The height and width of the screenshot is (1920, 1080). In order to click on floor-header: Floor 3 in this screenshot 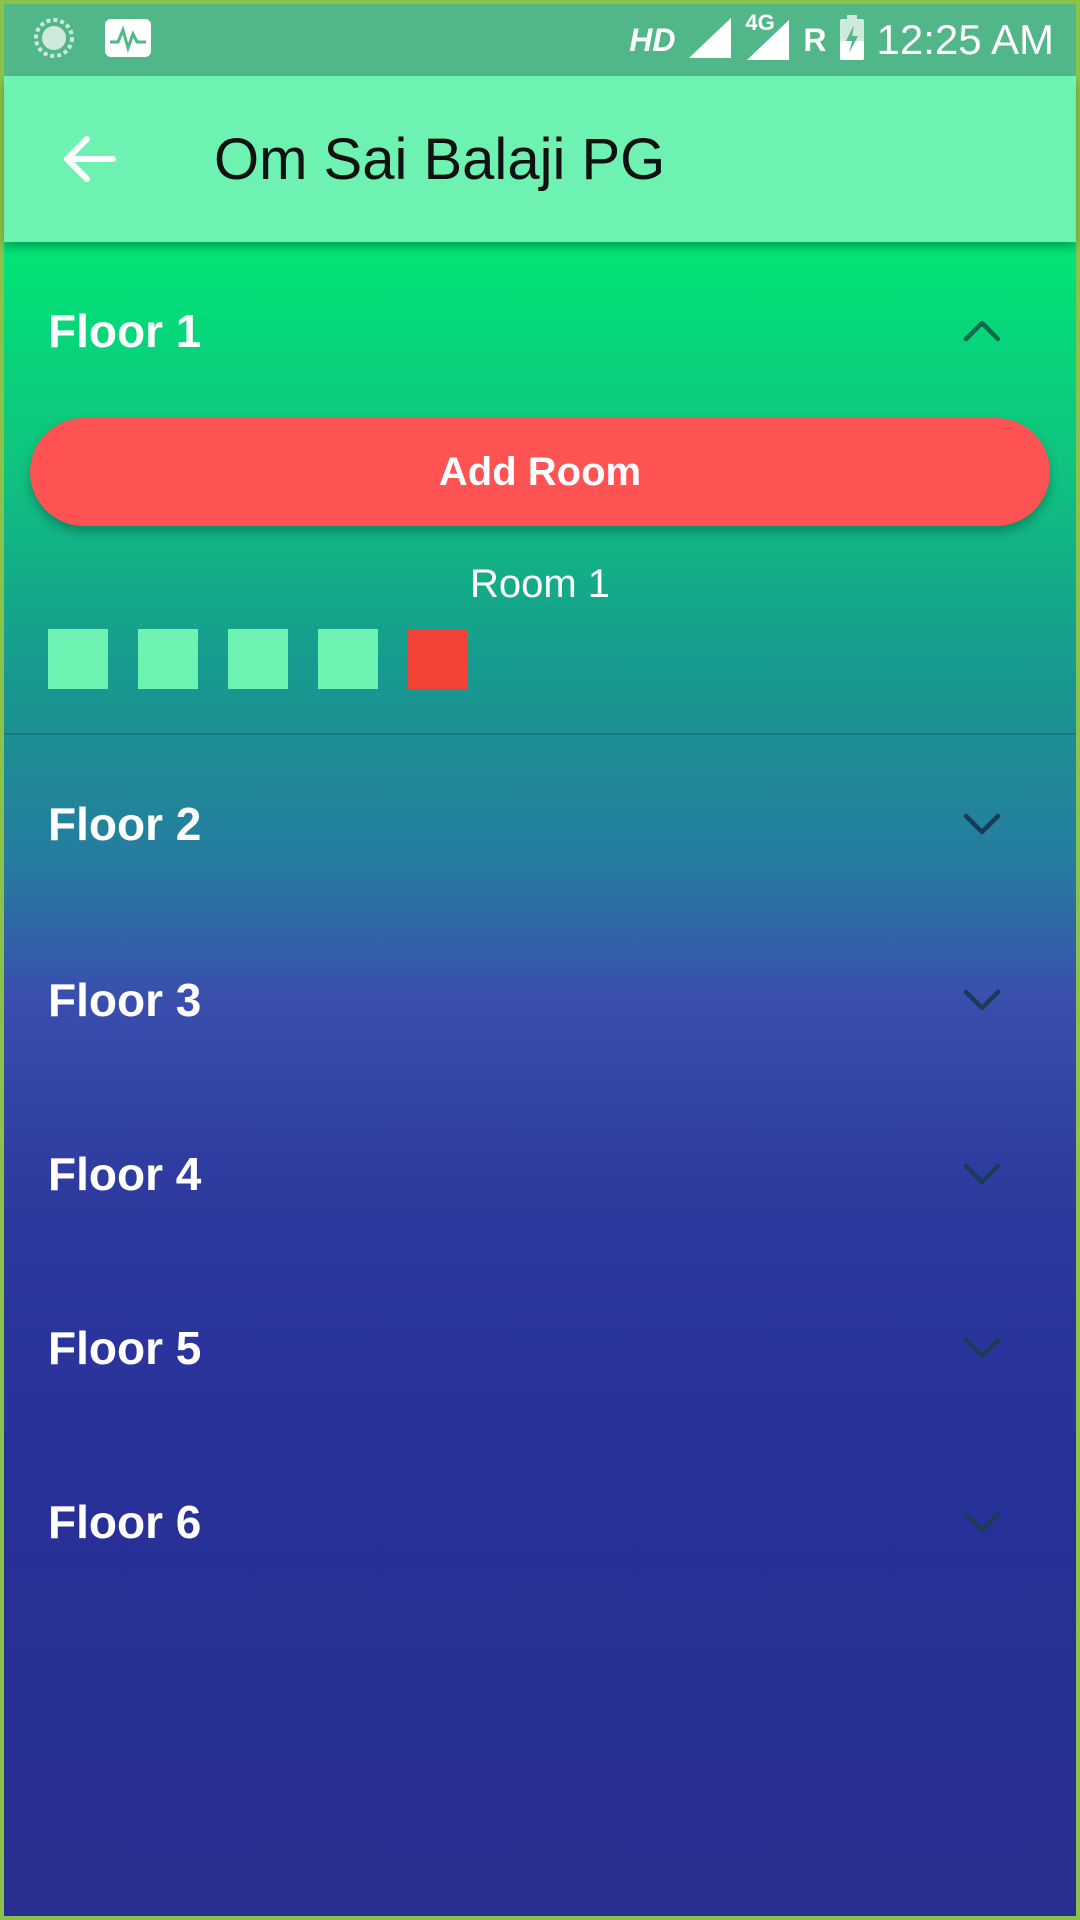, I will do `click(540, 1000)`.